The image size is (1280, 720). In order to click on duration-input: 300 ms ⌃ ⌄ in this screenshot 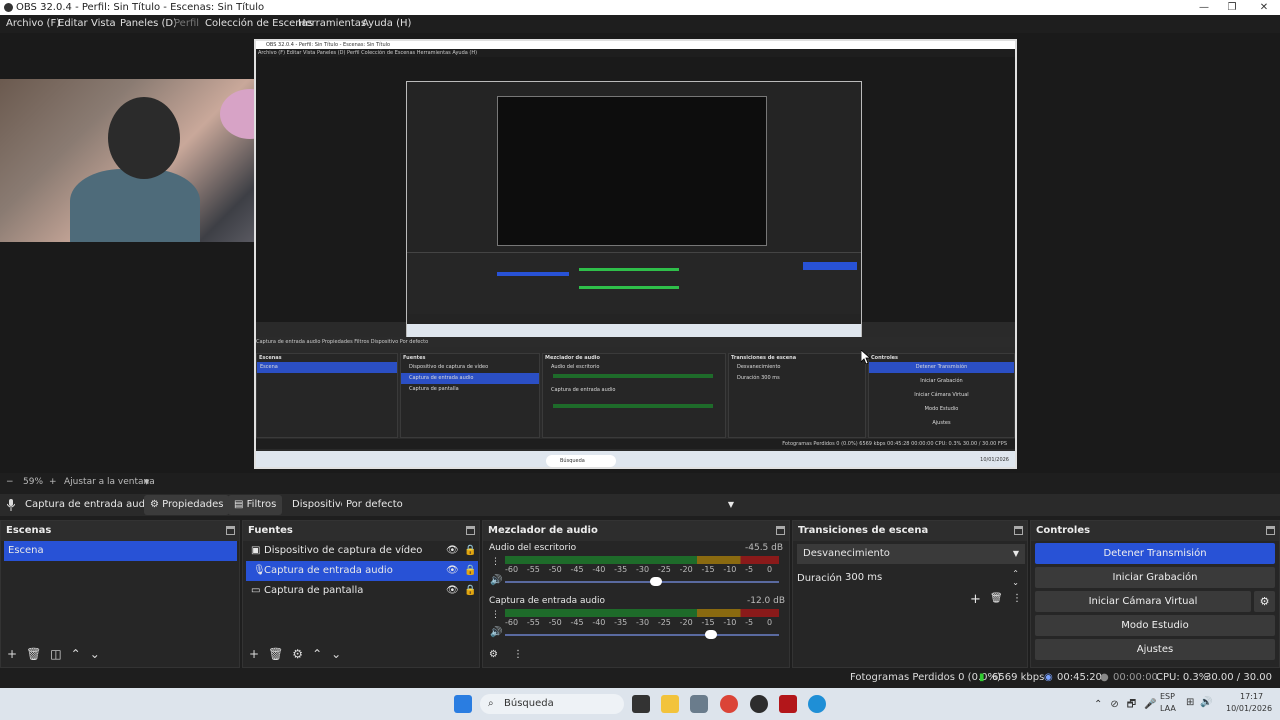, I will do `click(934, 578)`.